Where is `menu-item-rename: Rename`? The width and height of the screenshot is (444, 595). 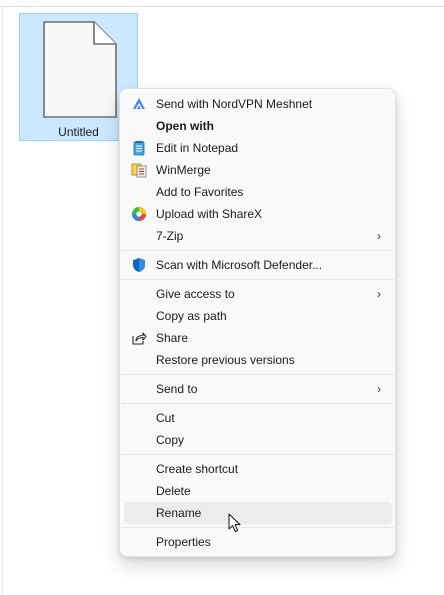
menu-item-rename: Rename is located at coordinates (258, 513).